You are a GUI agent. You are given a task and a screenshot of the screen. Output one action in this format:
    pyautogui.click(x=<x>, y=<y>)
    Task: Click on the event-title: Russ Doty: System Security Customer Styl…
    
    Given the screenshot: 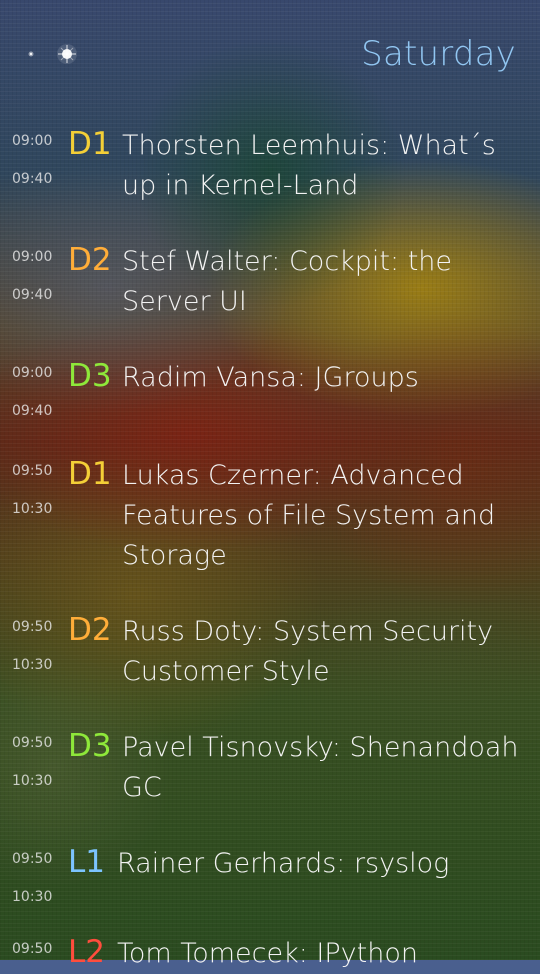 What is the action you would take?
    pyautogui.click(x=308, y=651)
    